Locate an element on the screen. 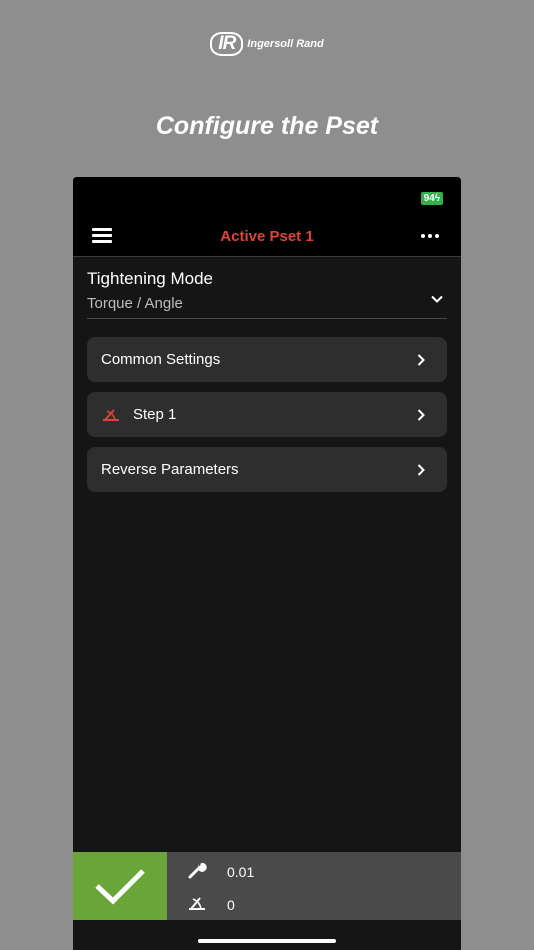  angle-icon is located at coordinates (197, 904).